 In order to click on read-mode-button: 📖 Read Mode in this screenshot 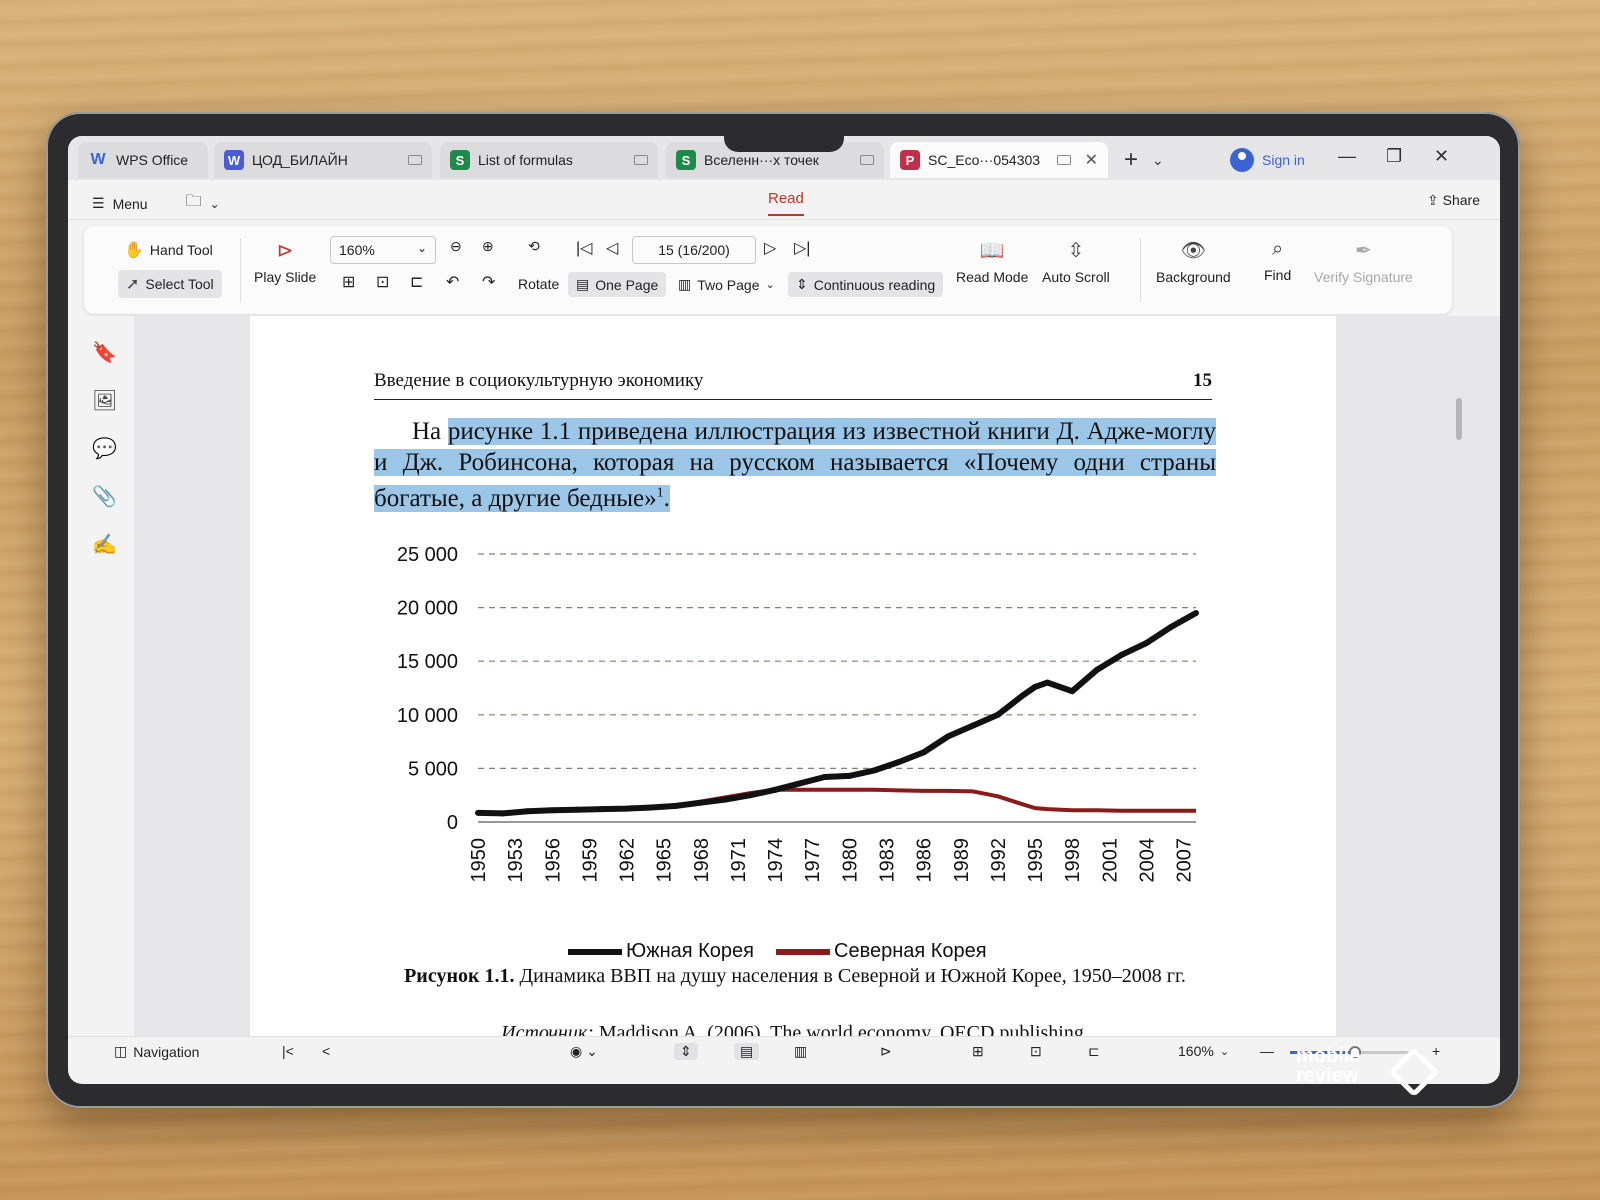, I will do `click(992, 261)`.